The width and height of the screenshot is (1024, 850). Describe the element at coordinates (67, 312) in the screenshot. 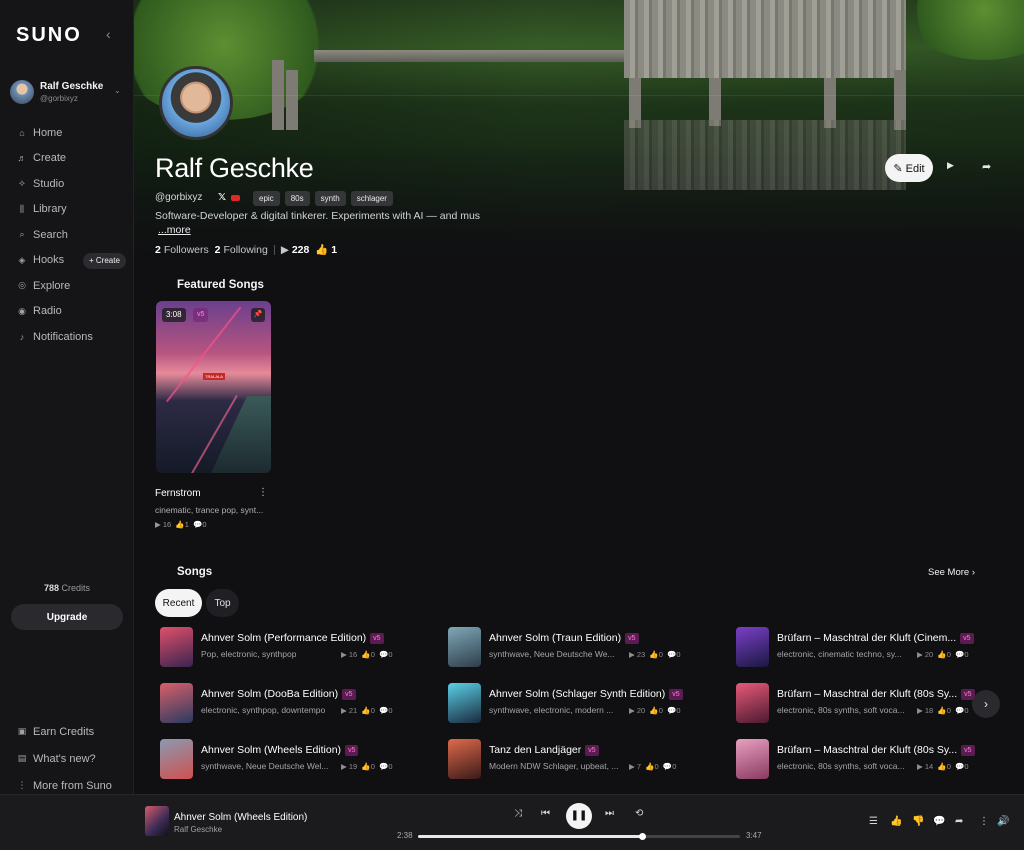

I see `sidebar-item-radio: ◉ Radio` at that location.